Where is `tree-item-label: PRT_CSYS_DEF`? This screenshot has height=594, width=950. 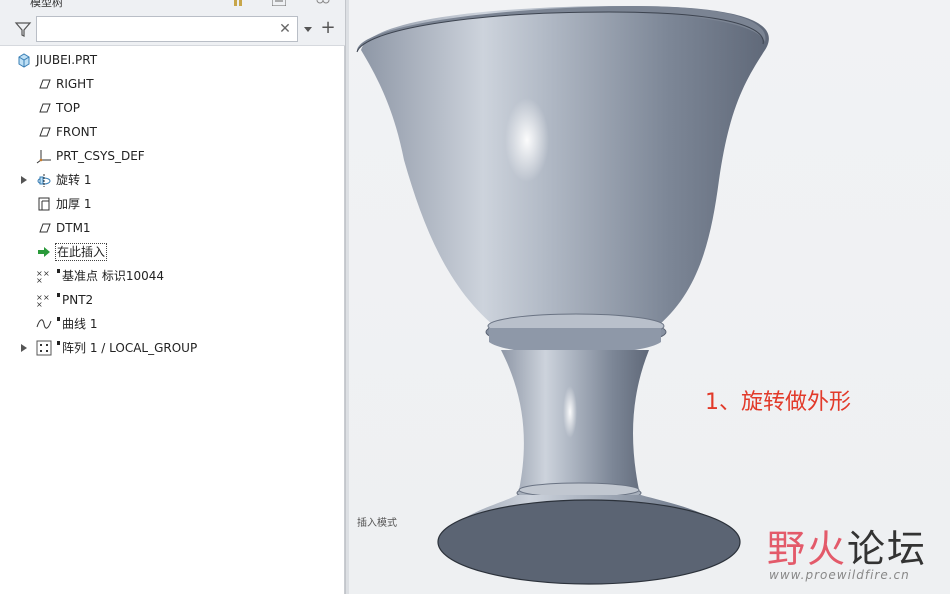
tree-item-label: PRT_CSYS_DEF is located at coordinates (100, 156).